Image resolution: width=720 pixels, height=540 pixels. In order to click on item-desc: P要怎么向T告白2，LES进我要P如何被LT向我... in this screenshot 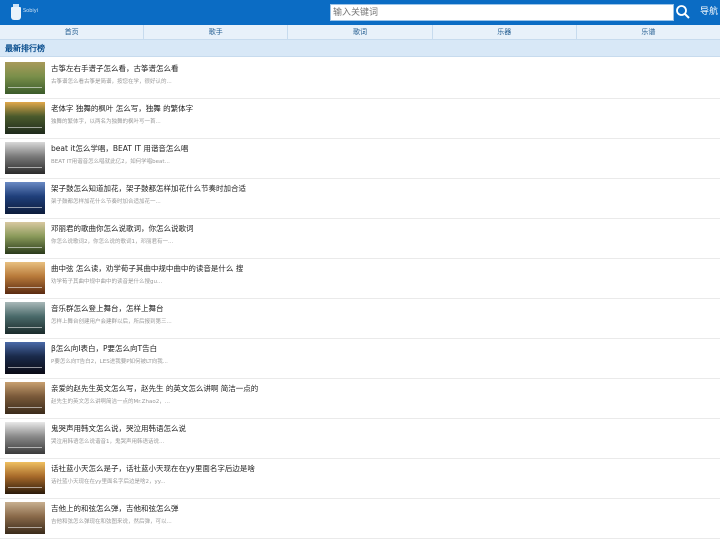, I will do `click(109, 362)`.